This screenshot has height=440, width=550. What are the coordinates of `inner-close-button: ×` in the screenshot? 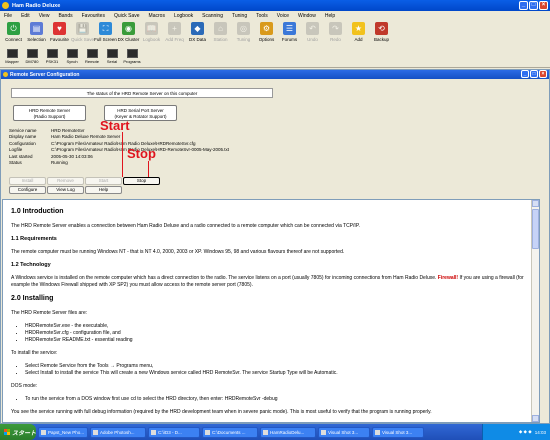 It's located at (543, 74).